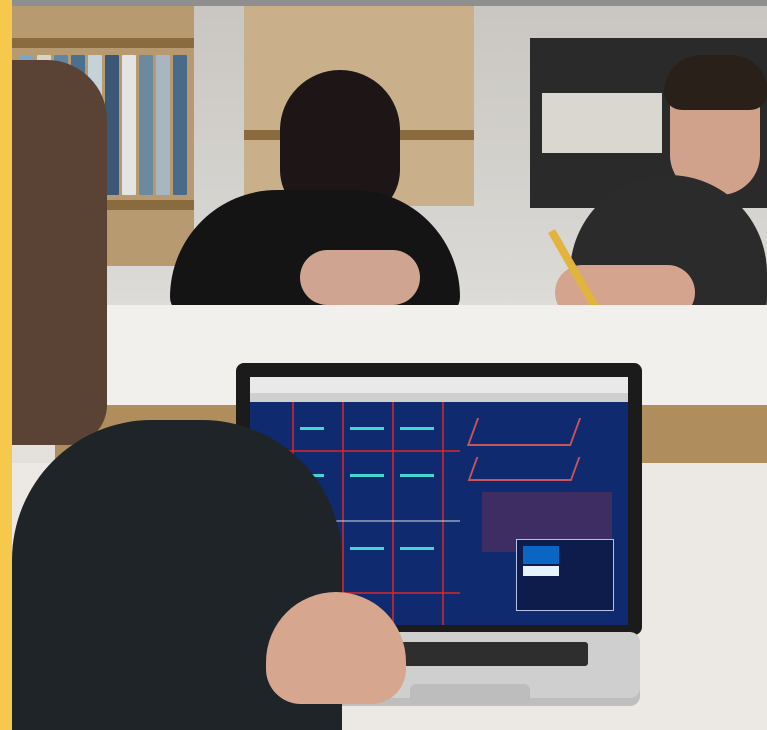  What do you see at coordinates (715, 82) in the screenshot?
I see `man-hair` at bounding box center [715, 82].